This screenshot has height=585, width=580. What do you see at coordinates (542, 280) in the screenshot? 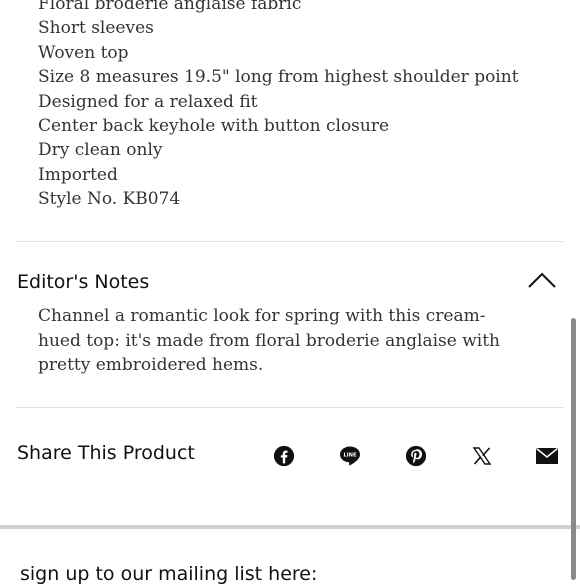
I see `chevron-up-icon` at bounding box center [542, 280].